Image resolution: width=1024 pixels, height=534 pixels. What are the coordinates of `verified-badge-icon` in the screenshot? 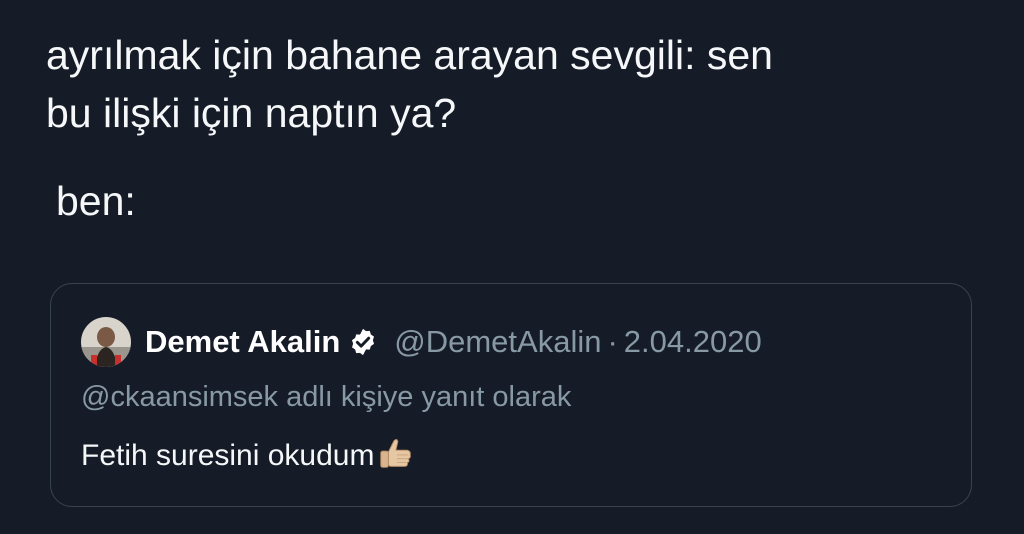 It's located at (363, 342).